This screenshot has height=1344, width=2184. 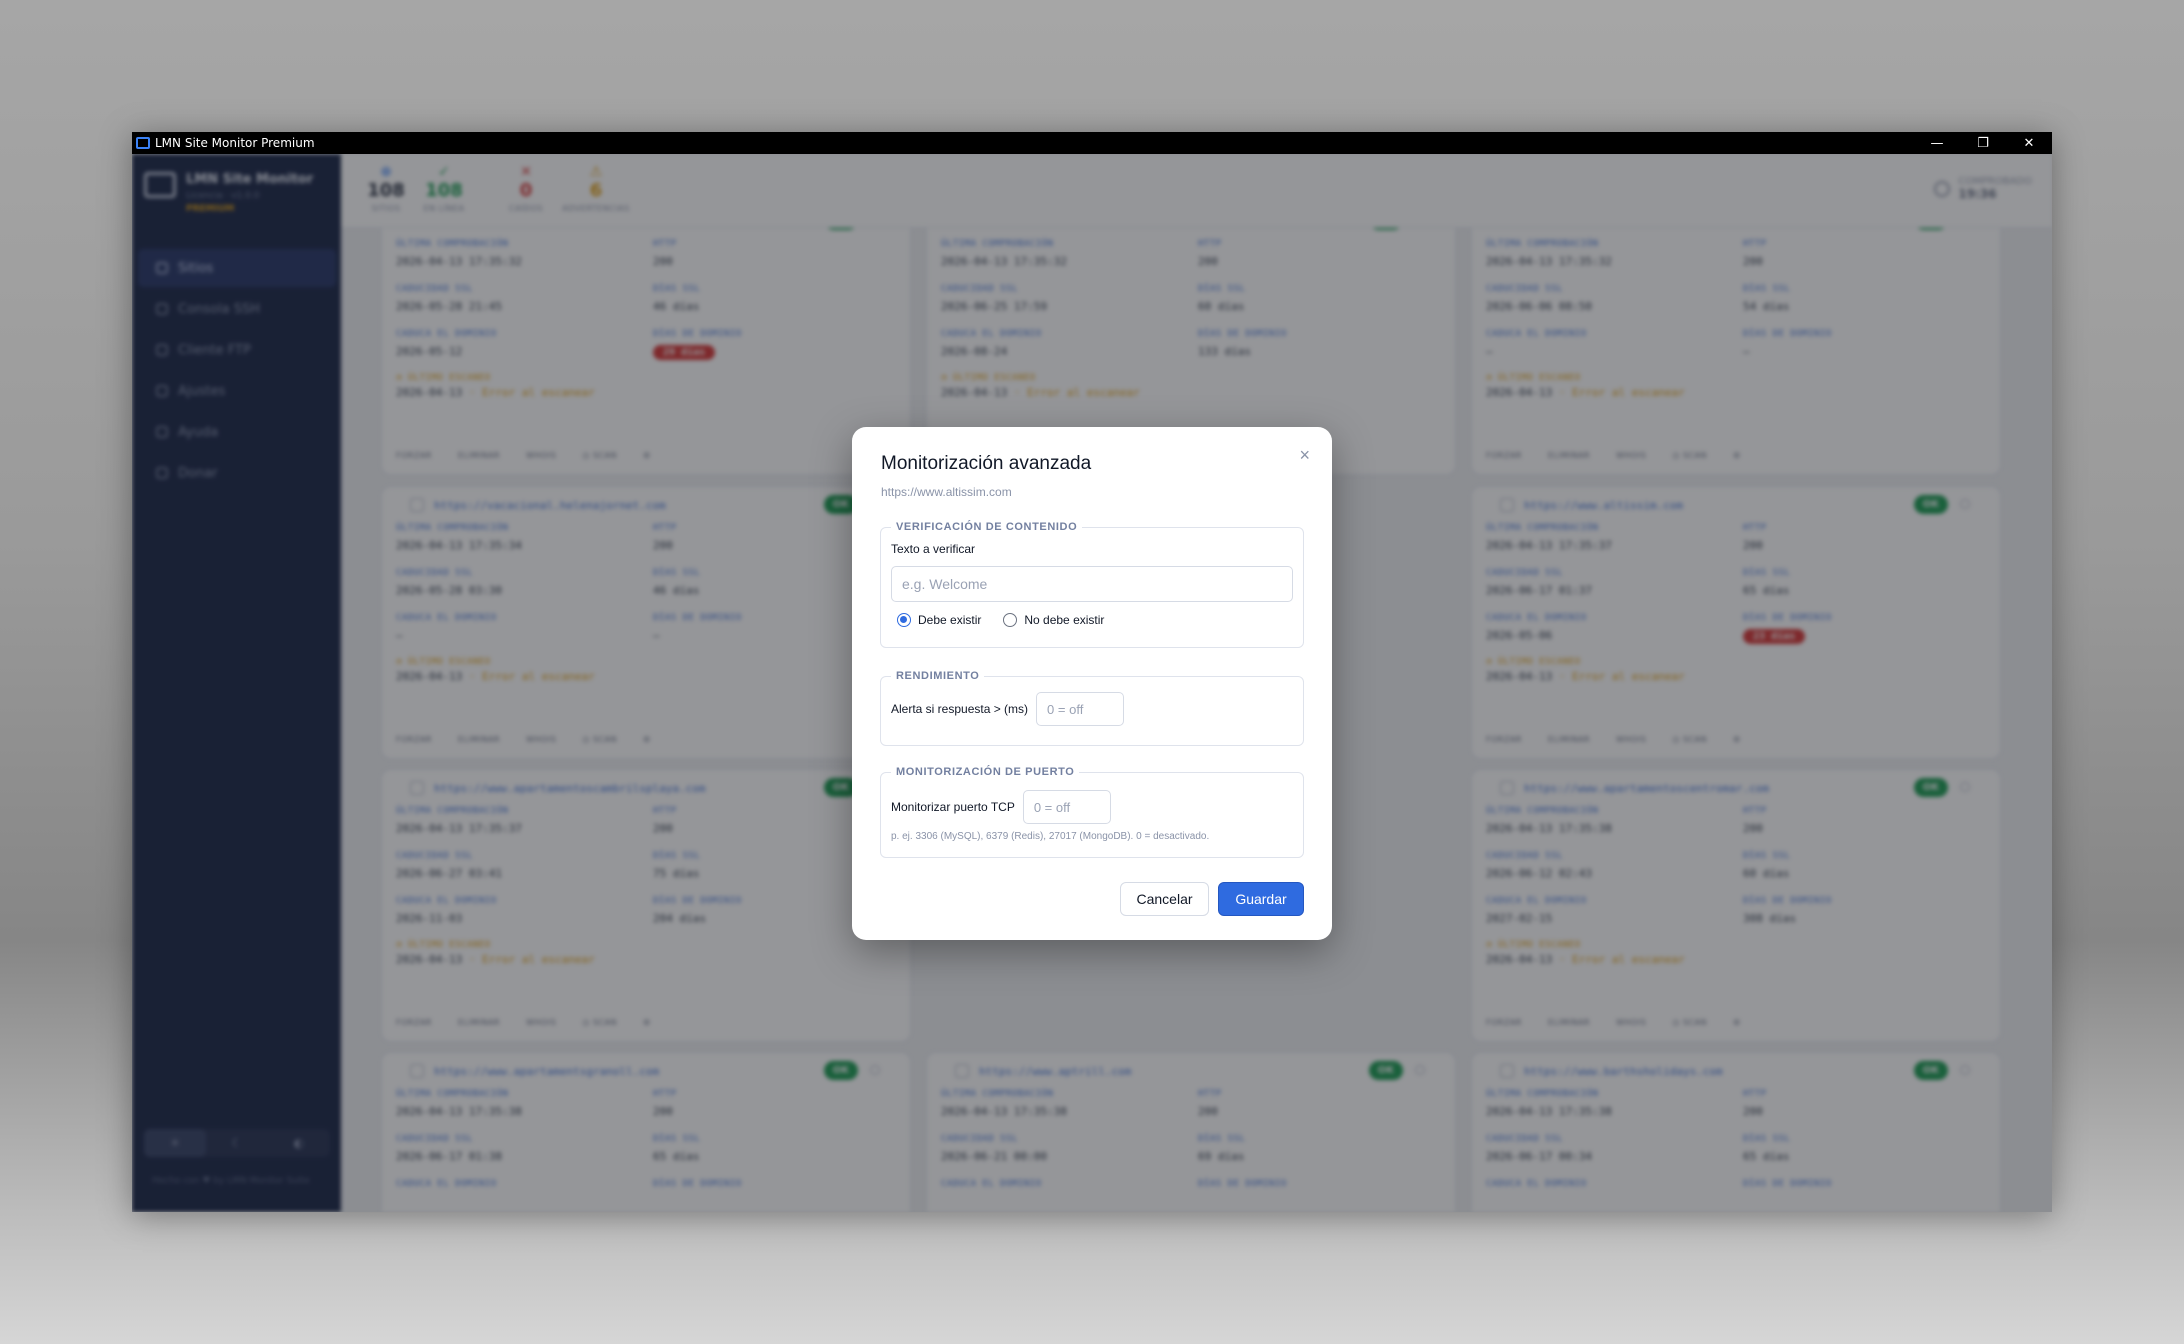 What do you see at coordinates (960, 709) in the screenshot?
I see `response-alert-label: Alerta si respuesta > (ms)` at bounding box center [960, 709].